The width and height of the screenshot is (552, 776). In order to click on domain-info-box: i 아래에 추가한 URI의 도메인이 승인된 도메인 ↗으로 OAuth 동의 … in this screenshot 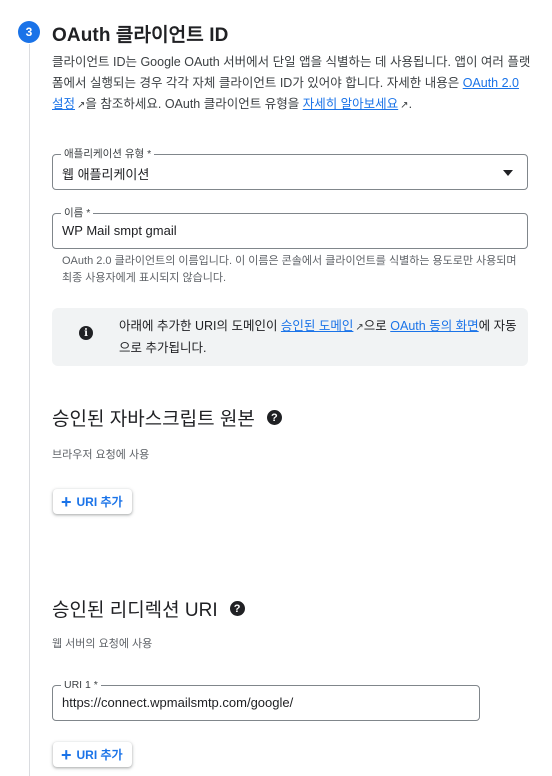, I will do `click(290, 337)`.